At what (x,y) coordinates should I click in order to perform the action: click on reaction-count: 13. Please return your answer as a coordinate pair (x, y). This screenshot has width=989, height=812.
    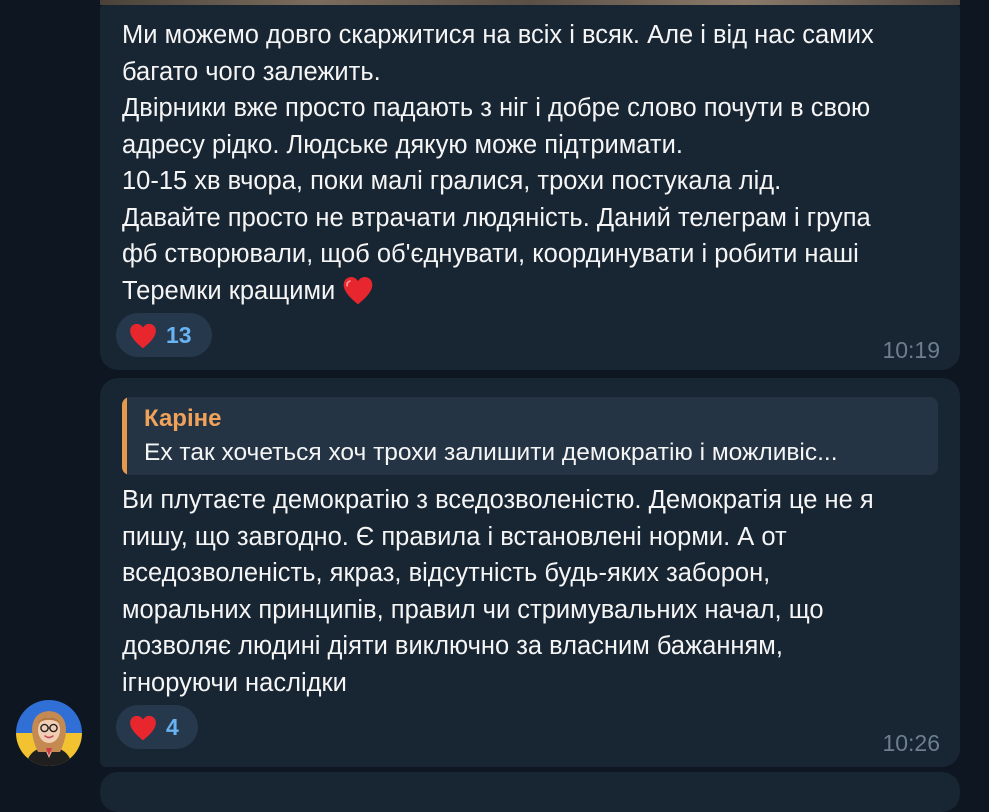
    Looking at the image, I should click on (179, 334).